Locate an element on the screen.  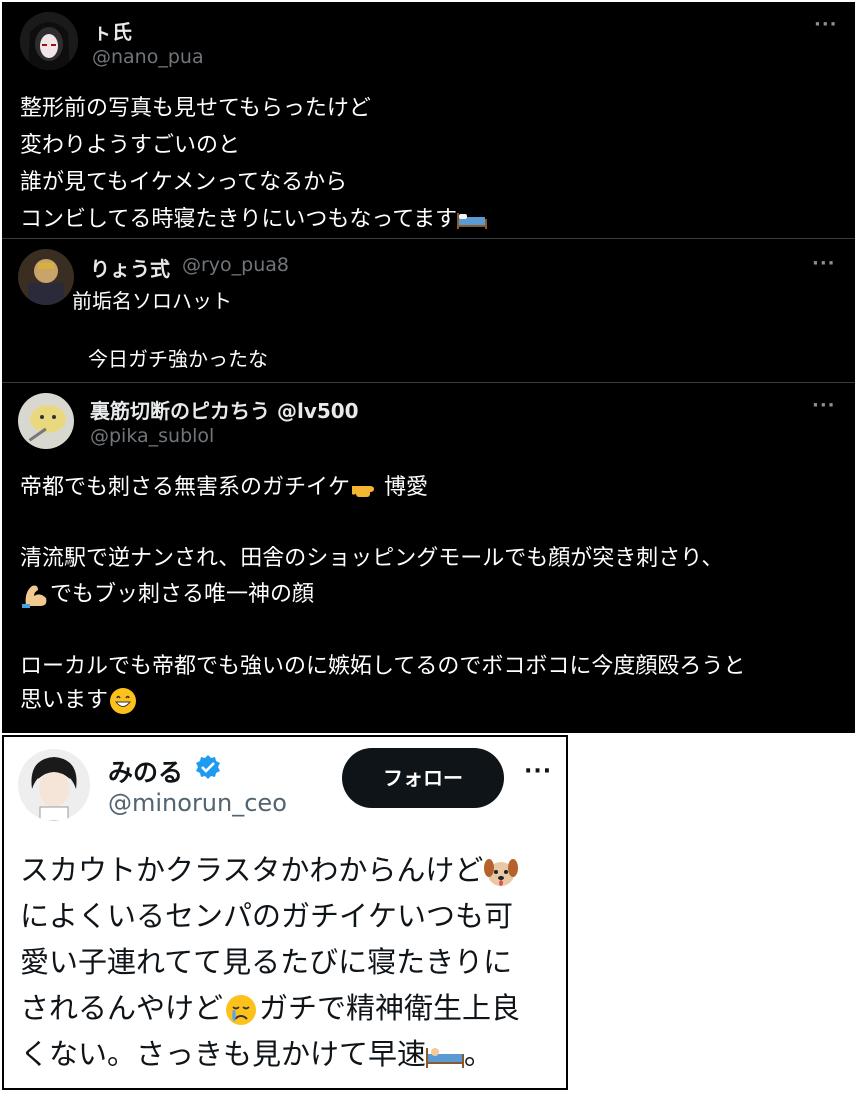
tweet-line: スカウトかクラスタかわからんけど is located at coordinates (270, 870).